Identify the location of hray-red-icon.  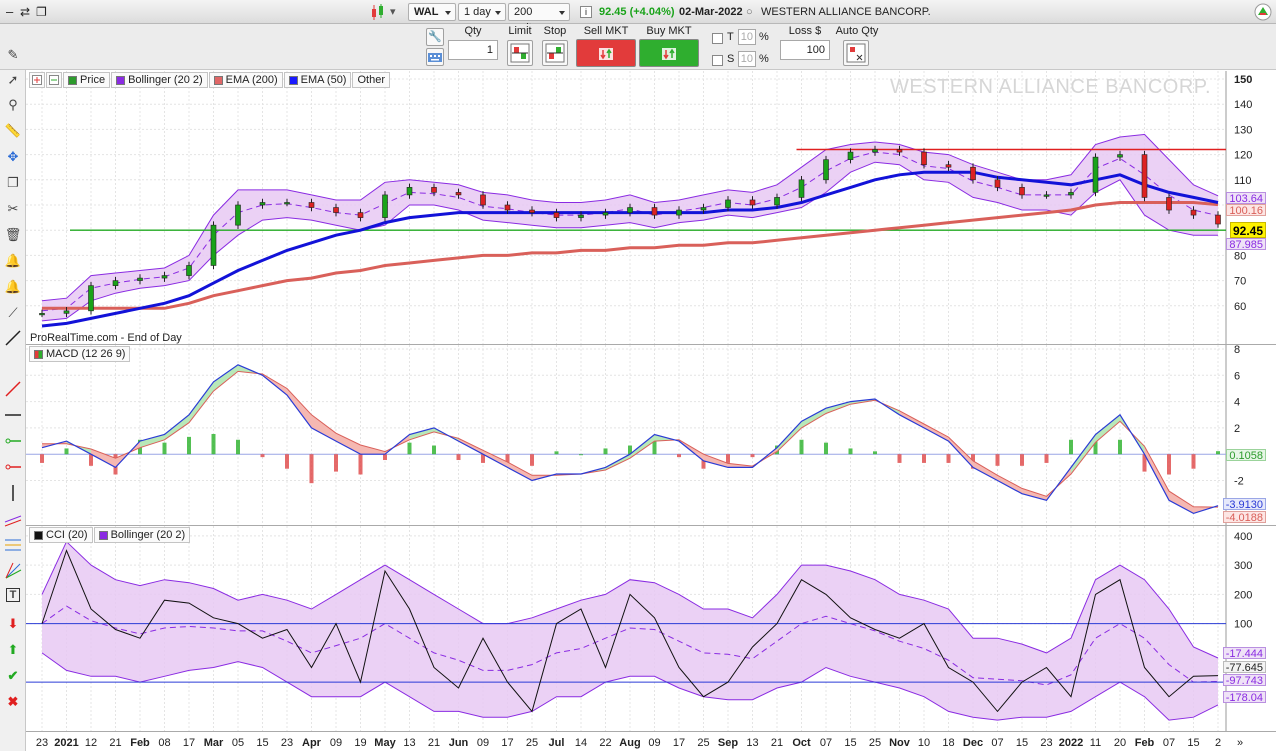
(13, 468).